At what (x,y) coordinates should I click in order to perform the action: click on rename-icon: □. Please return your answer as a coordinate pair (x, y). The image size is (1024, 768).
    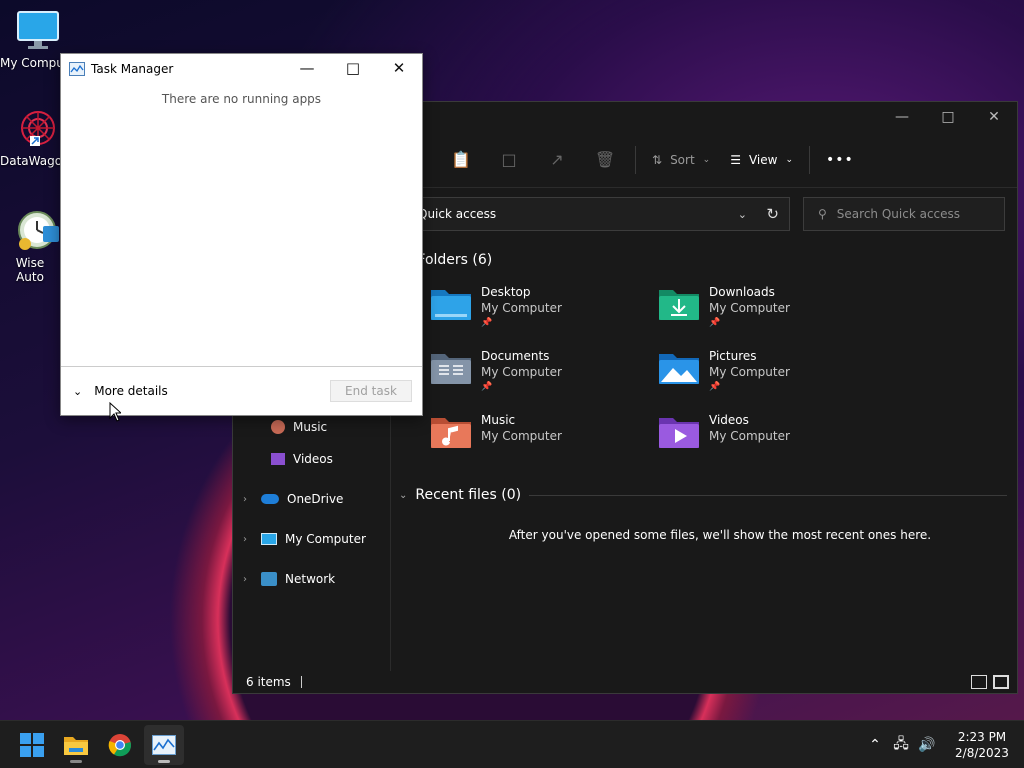
    Looking at the image, I should click on (509, 159).